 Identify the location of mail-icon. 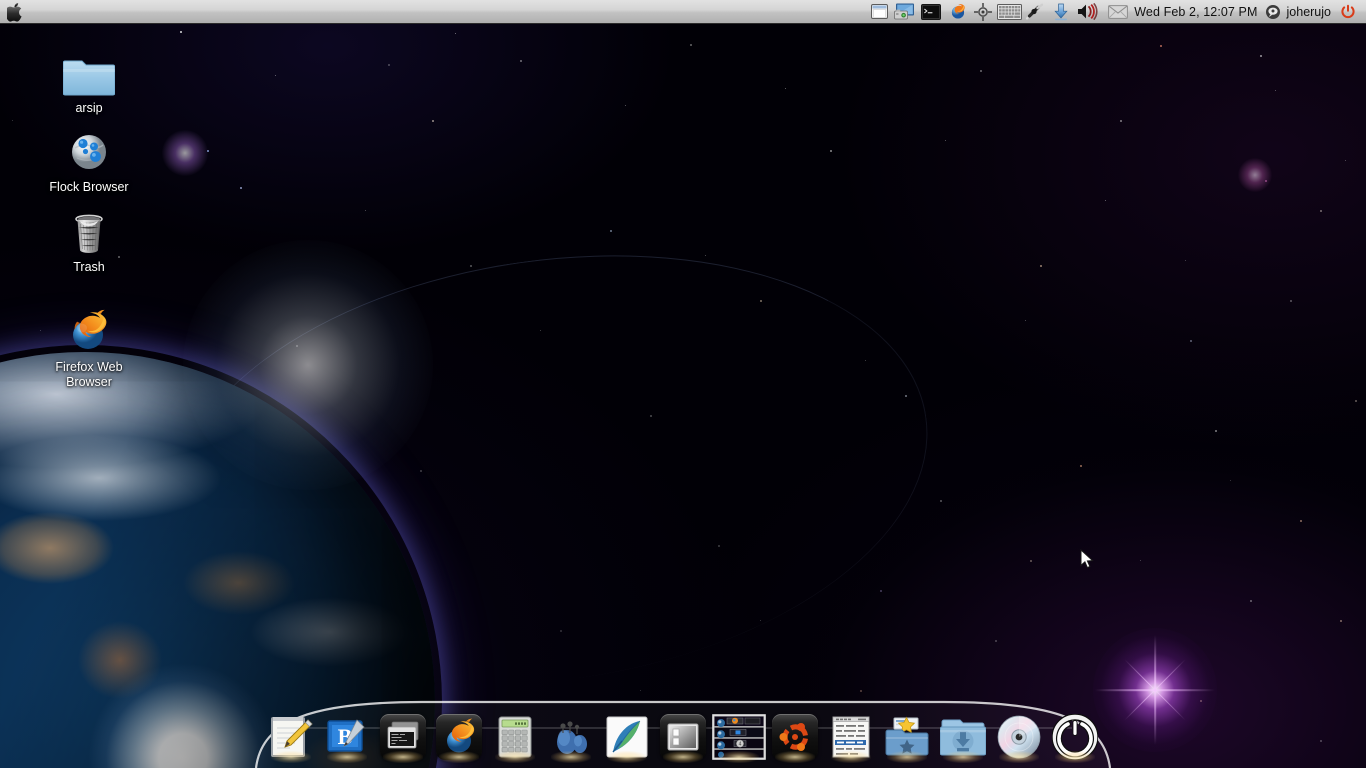
(1118, 12).